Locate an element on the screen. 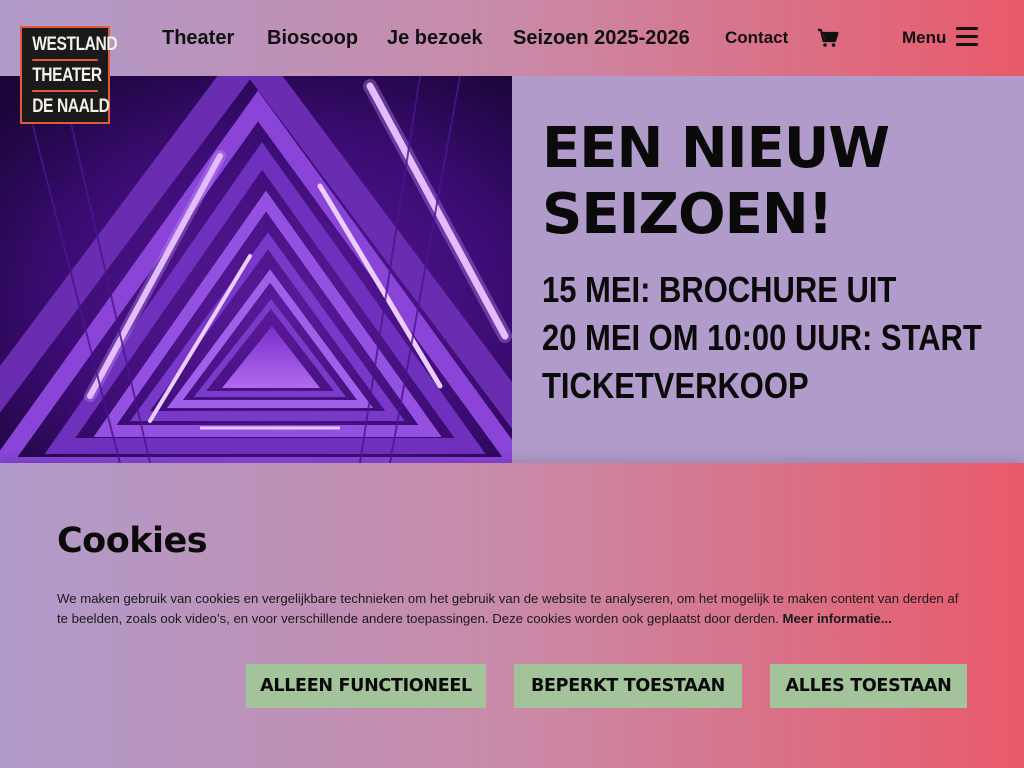 The image size is (1024, 768). nav-link-seizoen: Seizoen 2025-2026 is located at coordinates (601, 38).